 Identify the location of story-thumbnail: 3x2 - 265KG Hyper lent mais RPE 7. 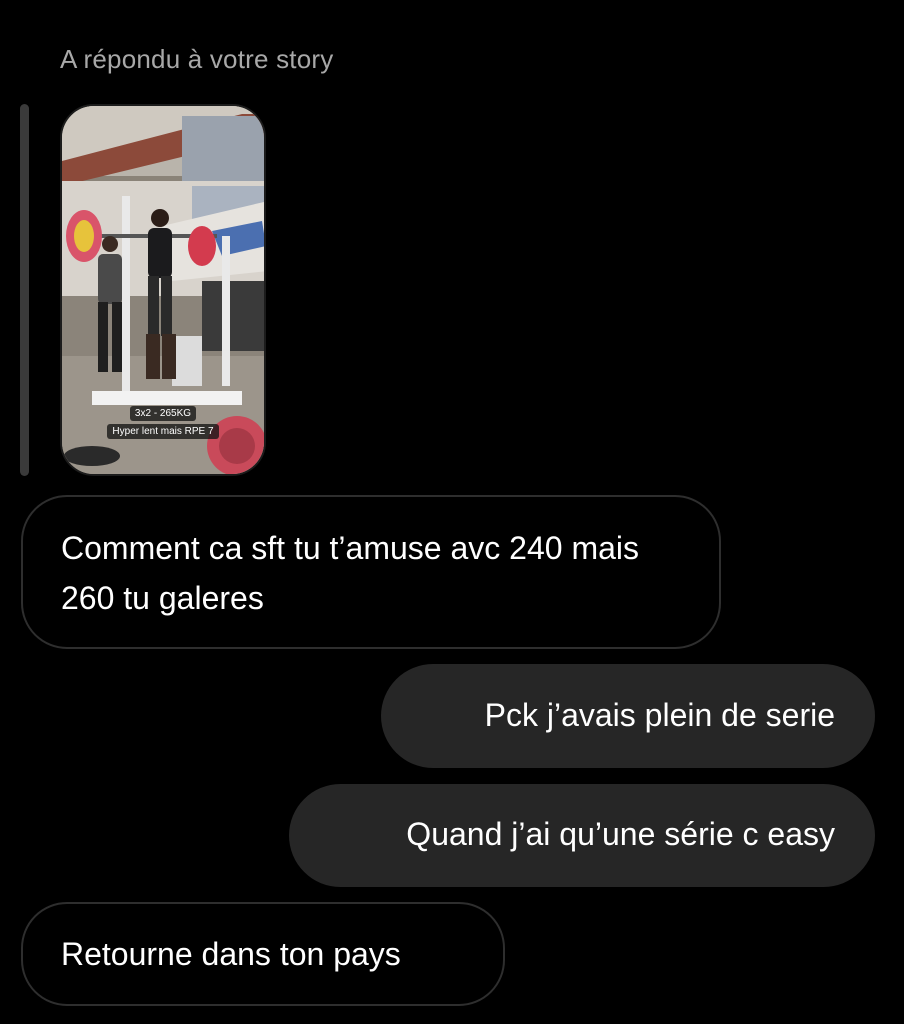
(163, 290).